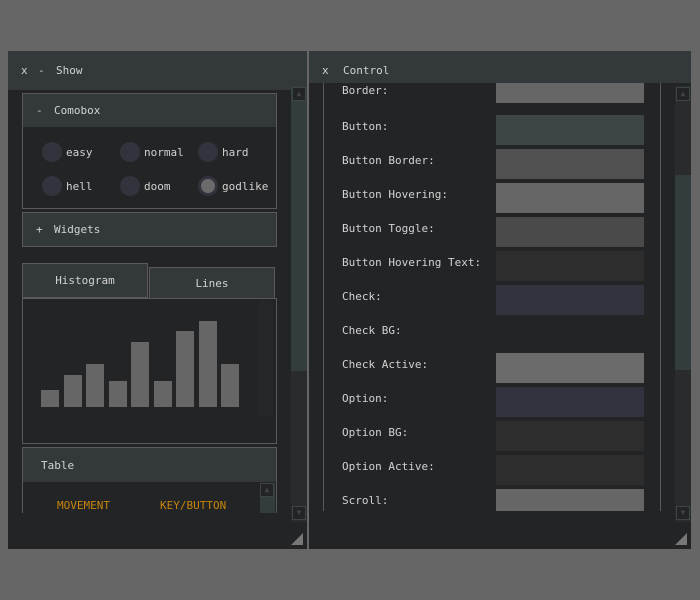 Image resolution: width=700 pixels, height=600 pixels. What do you see at coordinates (492, 370) in the screenshot?
I see `color-row: Check Active:` at bounding box center [492, 370].